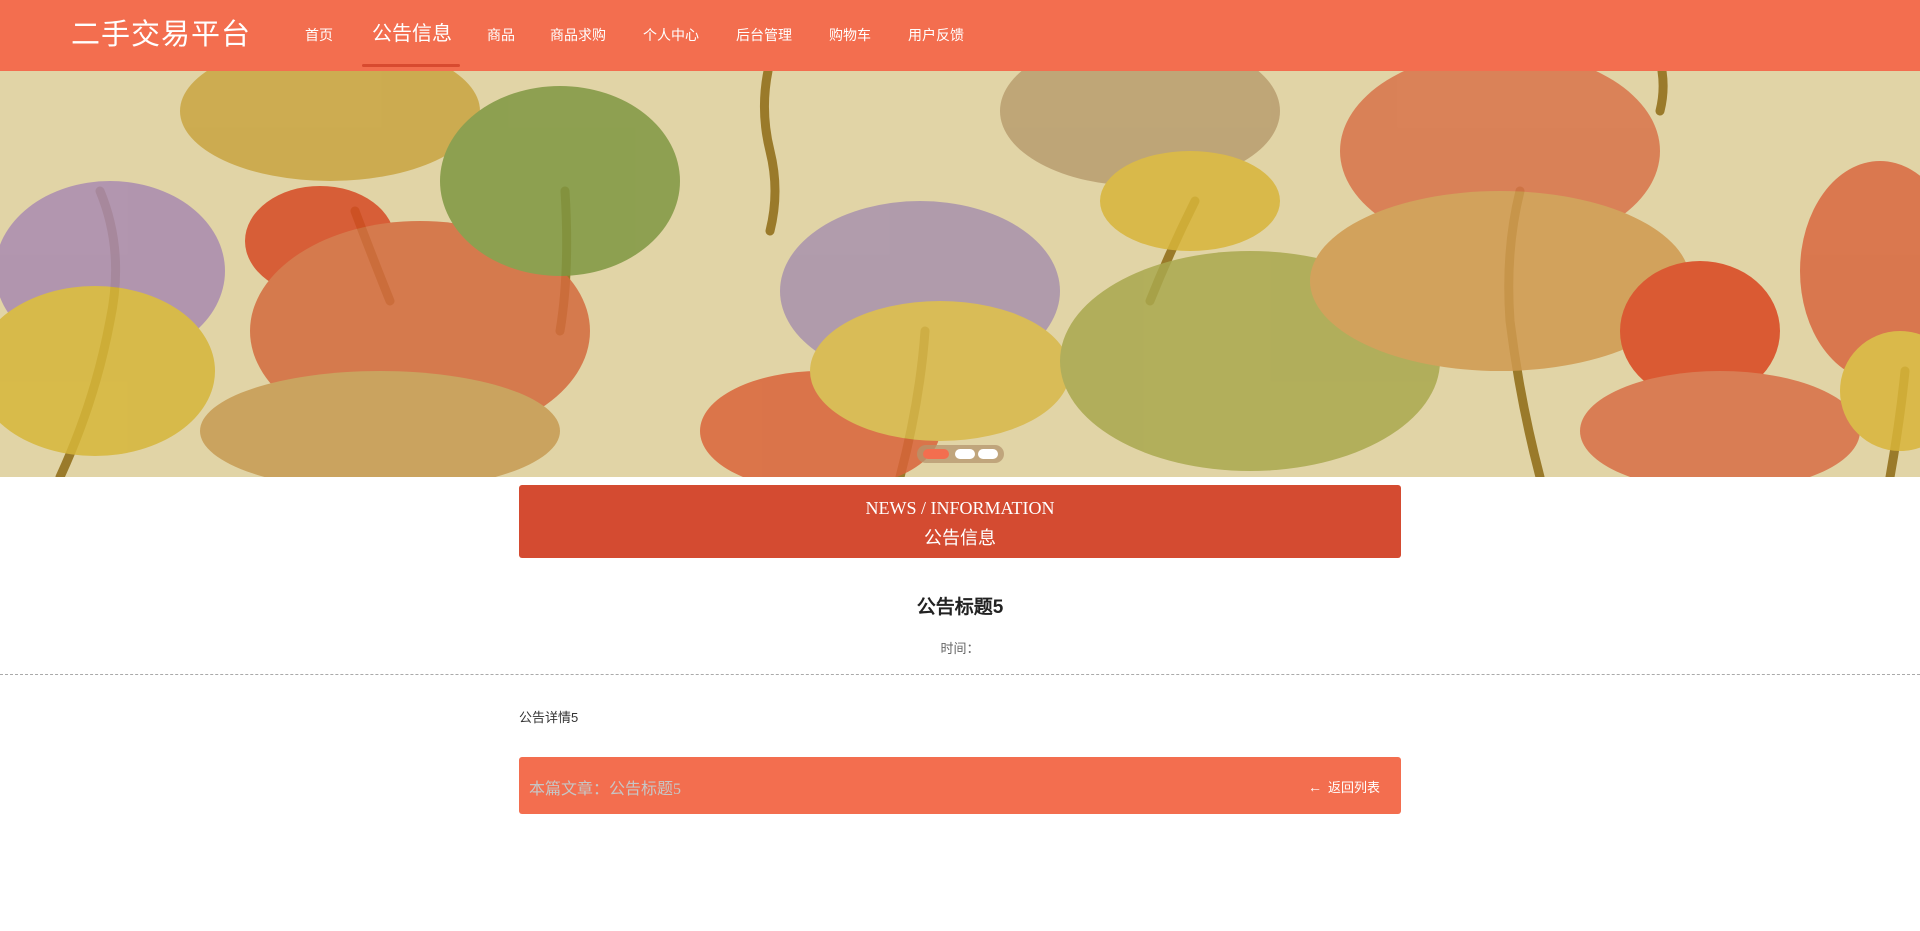 The width and height of the screenshot is (1920, 931). Describe the element at coordinates (161, 35) in the screenshot. I see `site-logo: 二手交易平台` at that location.